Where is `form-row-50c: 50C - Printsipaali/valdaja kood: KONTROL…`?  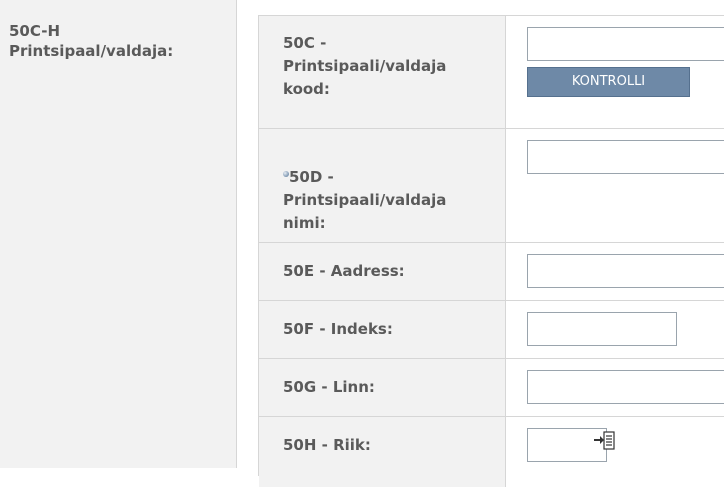 form-row-50c: 50C - Printsipaali/valdaja kood: KONTROL… is located at coordinates (491, 72).